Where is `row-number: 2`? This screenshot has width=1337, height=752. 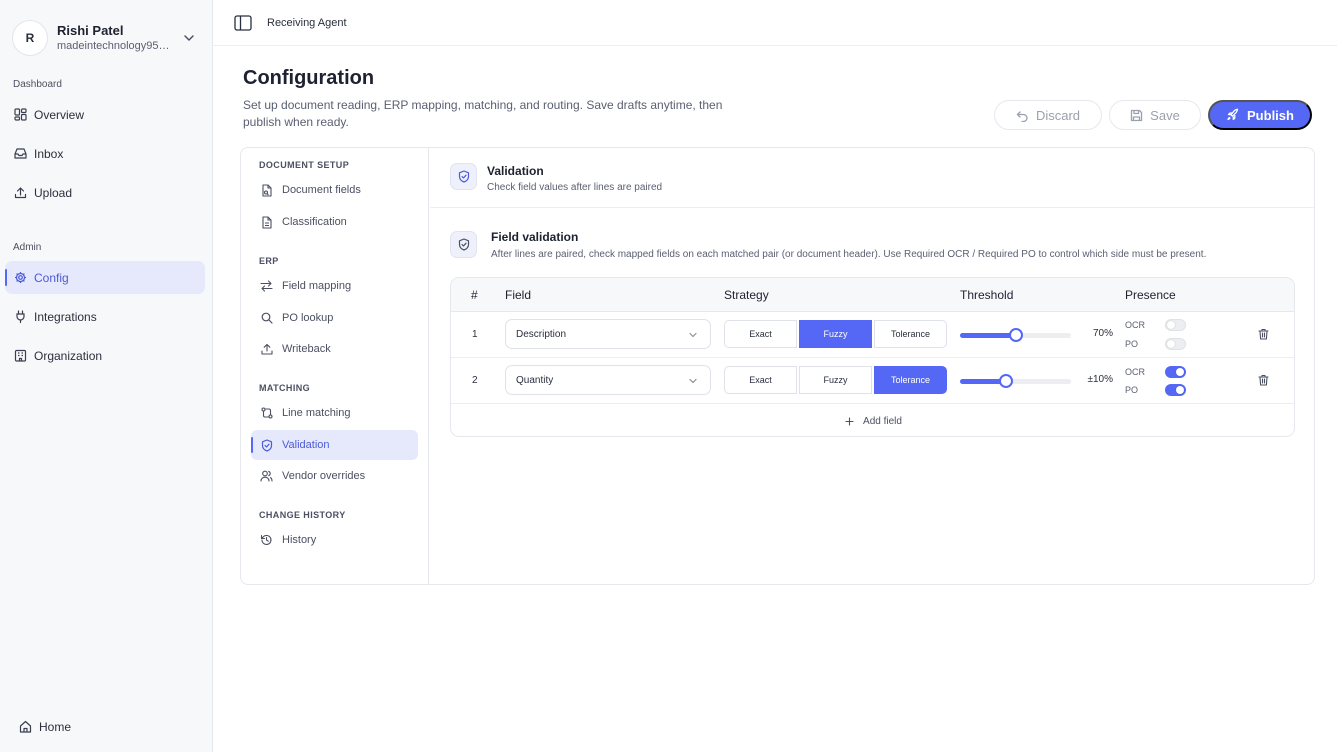
row-number: 2 is located at coordinates (475, 380).